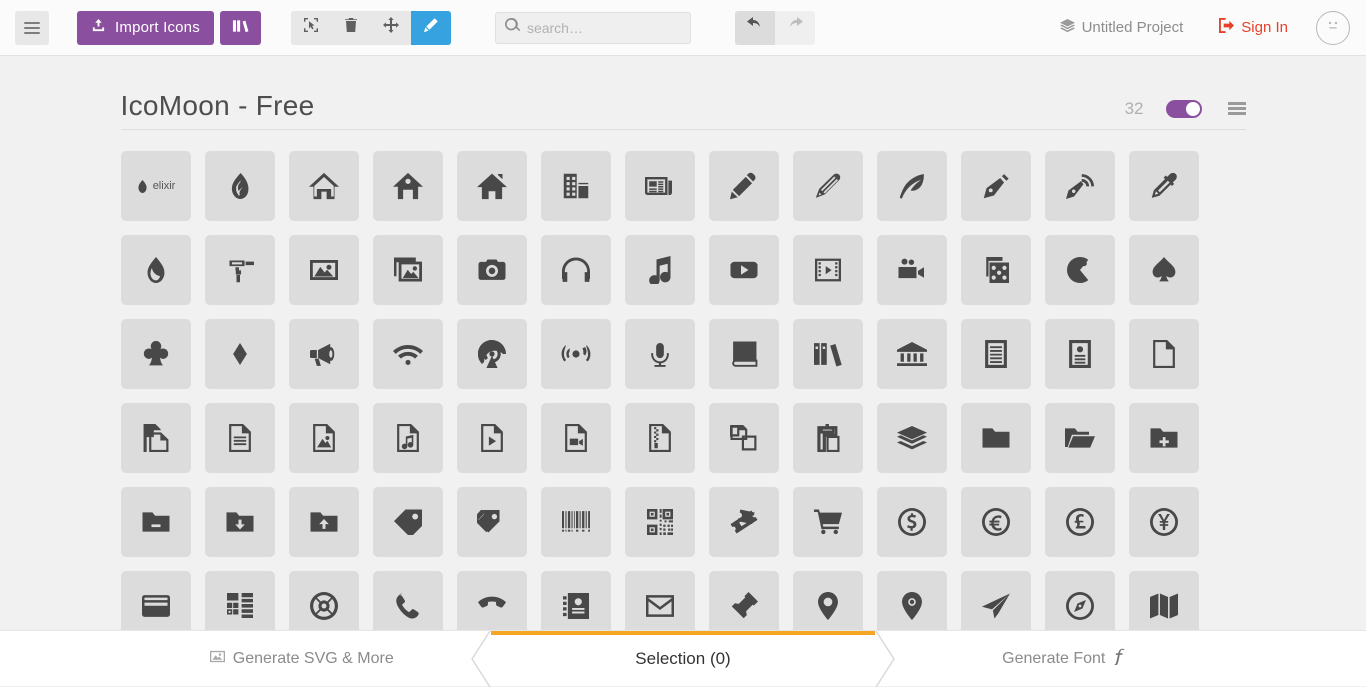 The height and width of the screenshot is (687, 1366). I want to click on edit-tool-button, so click(431, 28).